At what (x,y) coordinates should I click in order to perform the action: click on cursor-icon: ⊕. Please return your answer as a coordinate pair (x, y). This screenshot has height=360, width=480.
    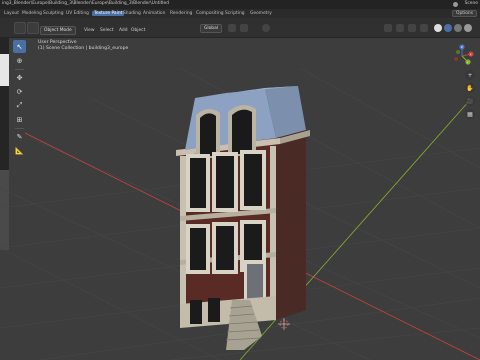
    Looking at the image, I should click on (19, 60).